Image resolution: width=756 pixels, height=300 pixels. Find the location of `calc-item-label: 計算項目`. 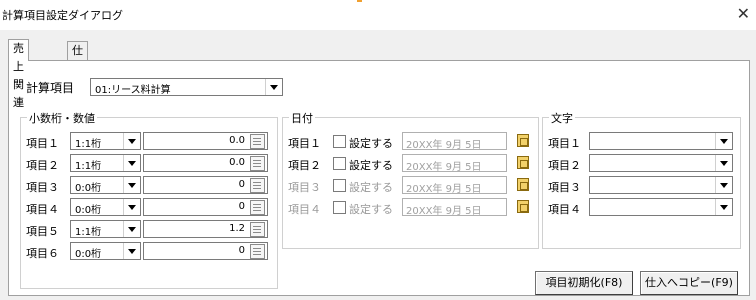

calc-item-label: 計算項目 is located at coordinates (50, 88).